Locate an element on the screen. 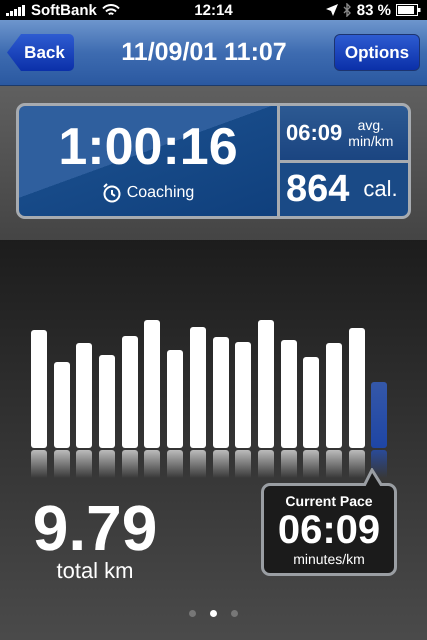  nav-title: 11/09/01 11:07 is located at coordinates (204, 52).